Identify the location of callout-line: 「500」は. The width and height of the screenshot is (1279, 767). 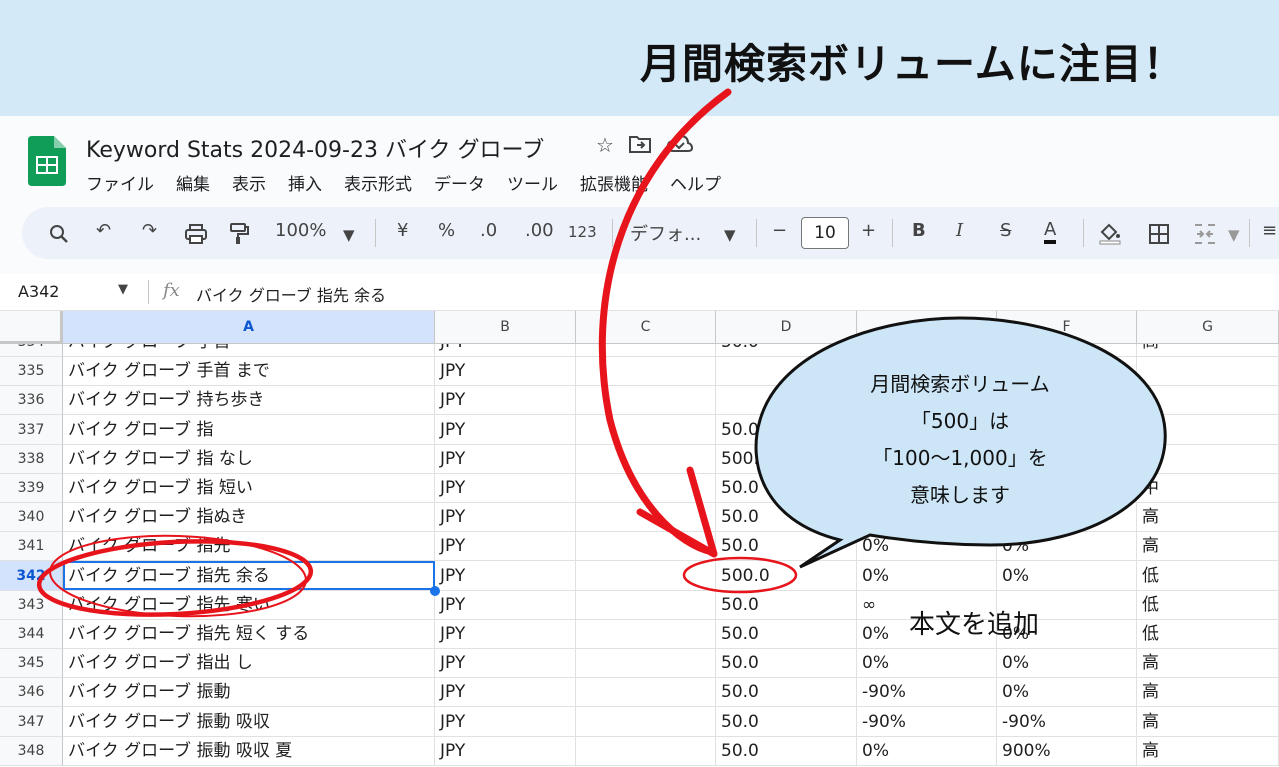
(960, 421).